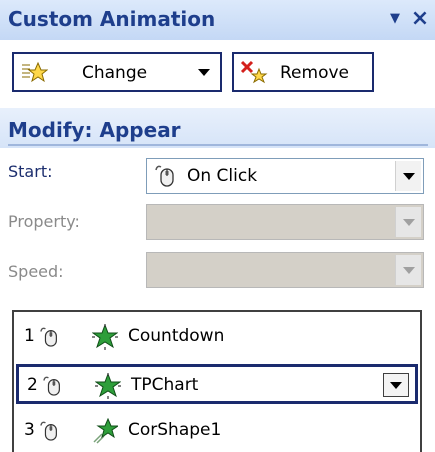  Describe the element at coordinates (112, 19) in the screenshot. I see `pane-title: Custom Animation` at that location.